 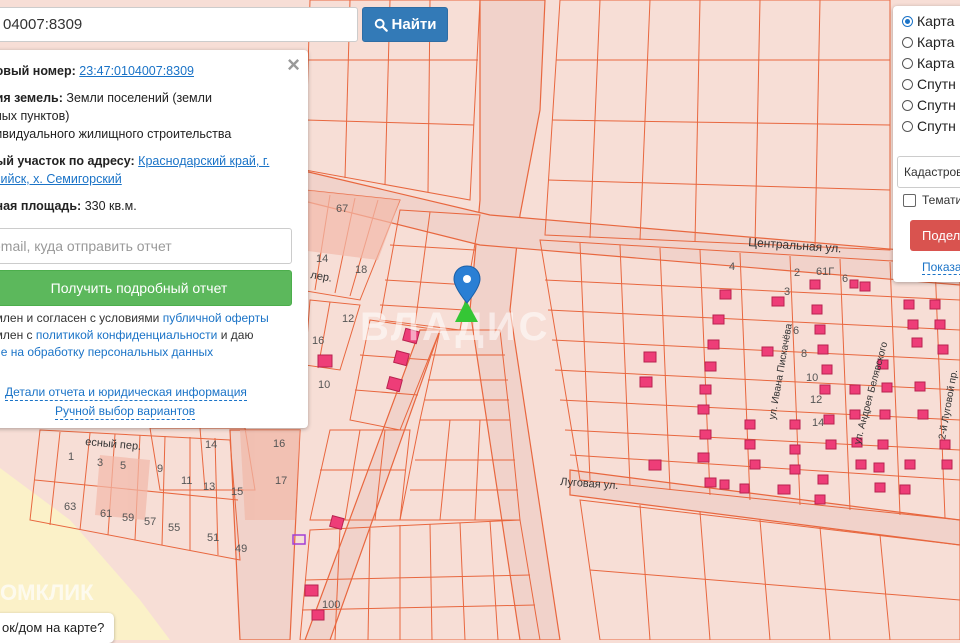 I want to click on parcel-number: 67, so click(x=342, y=209).